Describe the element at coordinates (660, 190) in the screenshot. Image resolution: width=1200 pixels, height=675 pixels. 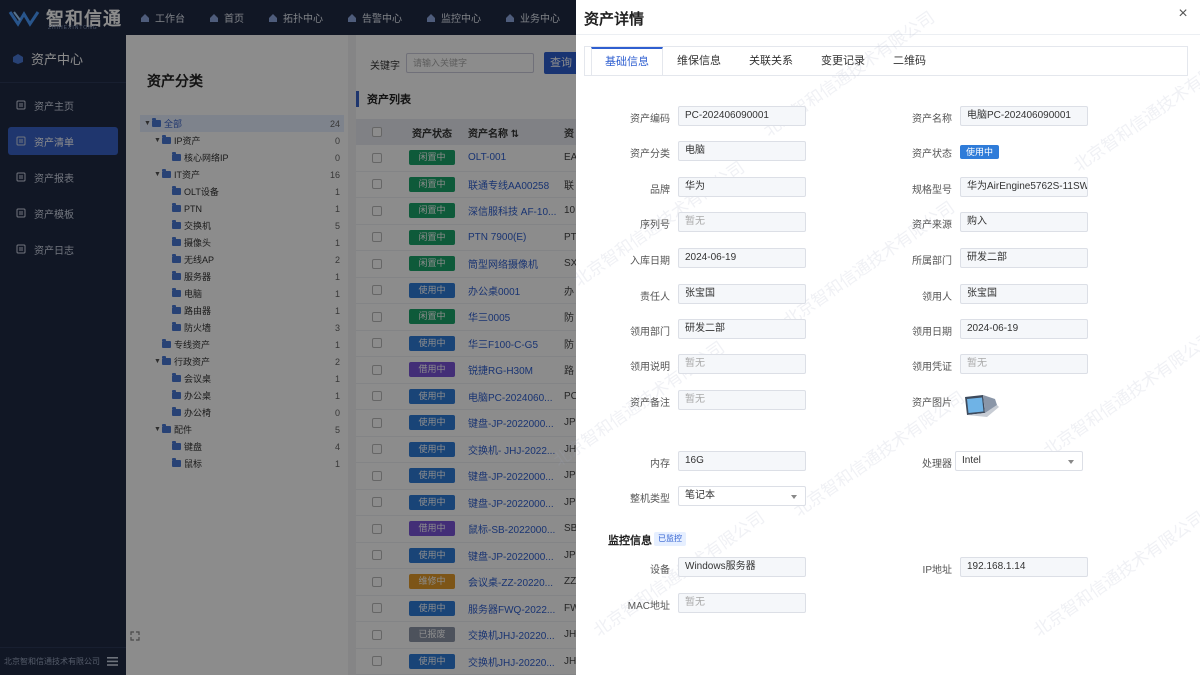
I see `field-label: 品牌` at that location.